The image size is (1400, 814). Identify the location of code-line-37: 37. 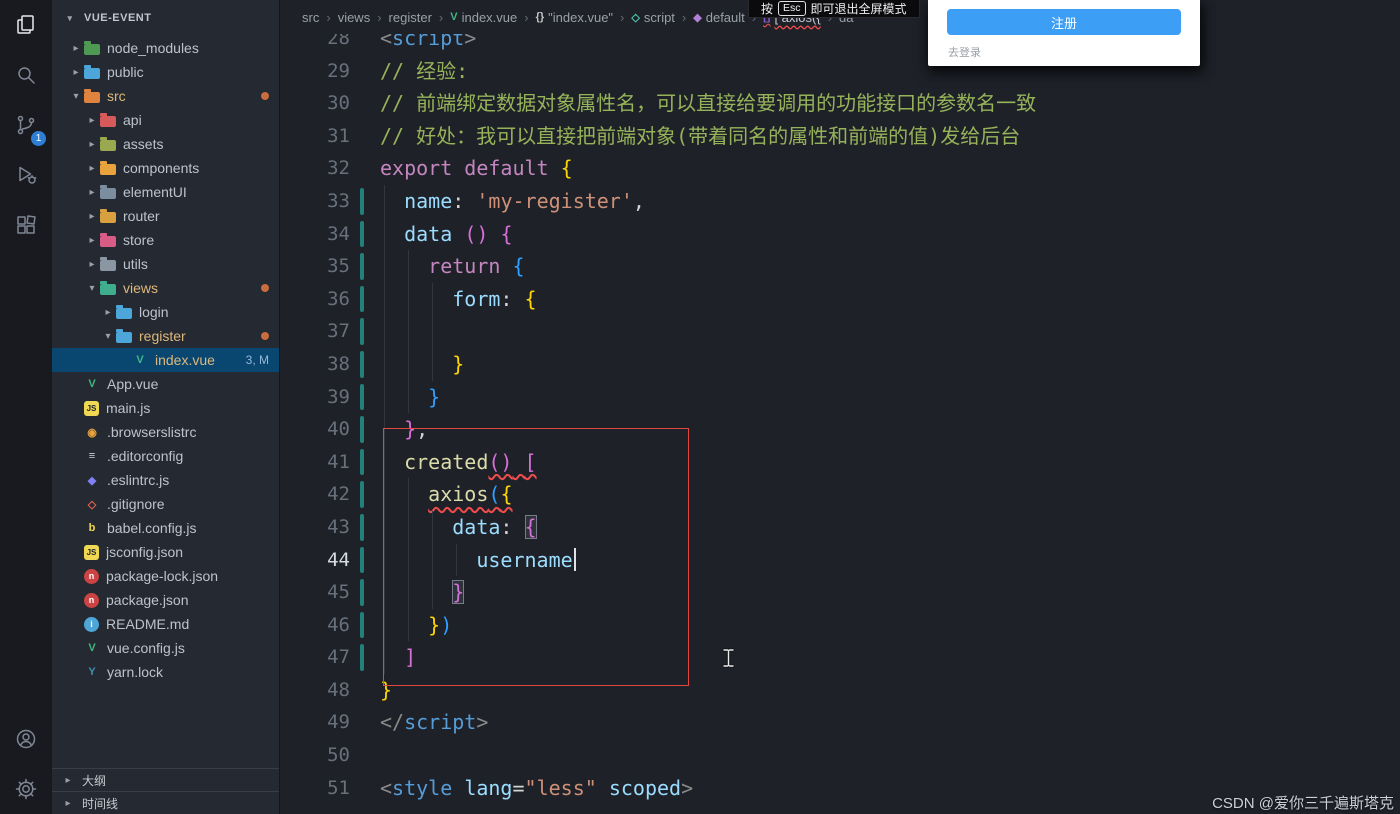
(840, 331).